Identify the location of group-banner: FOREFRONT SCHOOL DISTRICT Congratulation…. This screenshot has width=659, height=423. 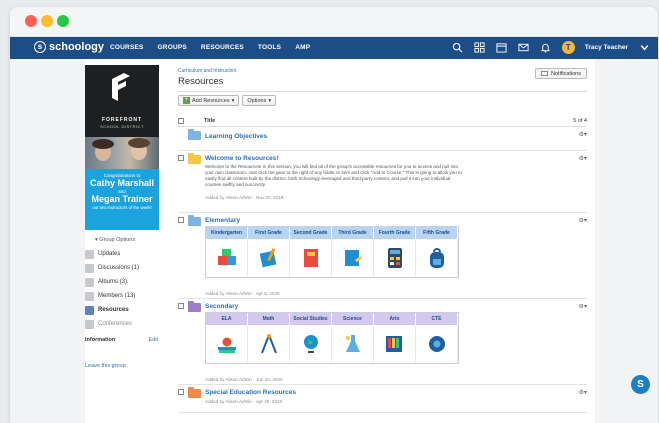
(122, 147).